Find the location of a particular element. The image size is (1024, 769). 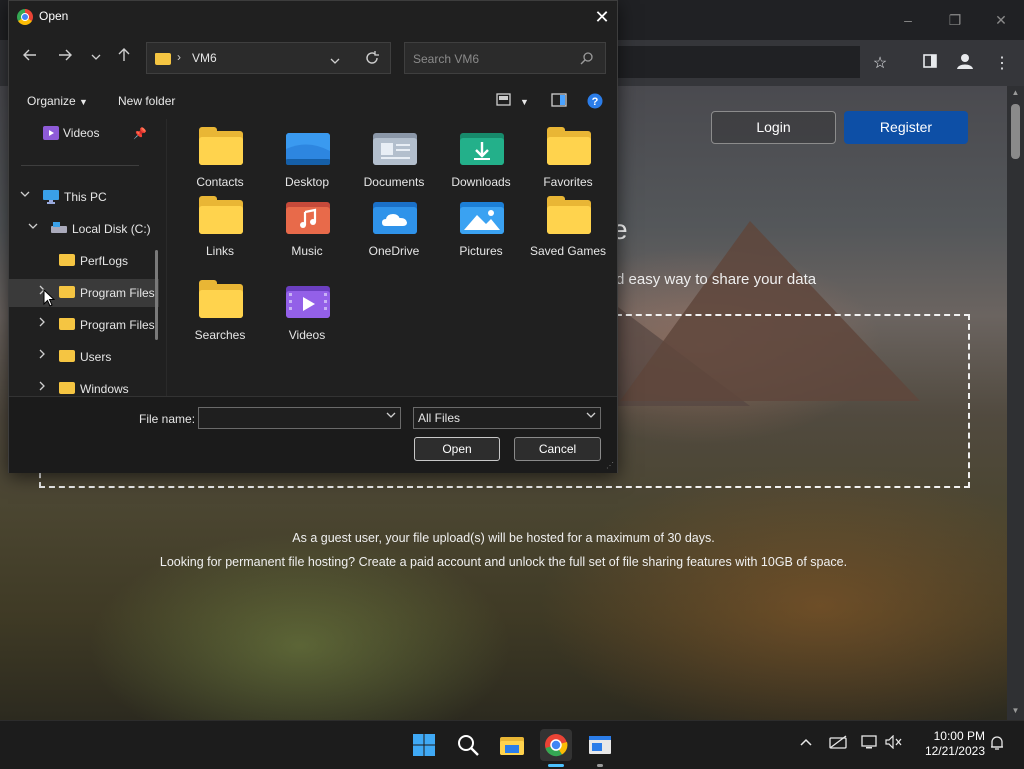

file-tile-videos: Videos is located at coordinates (307, 316).